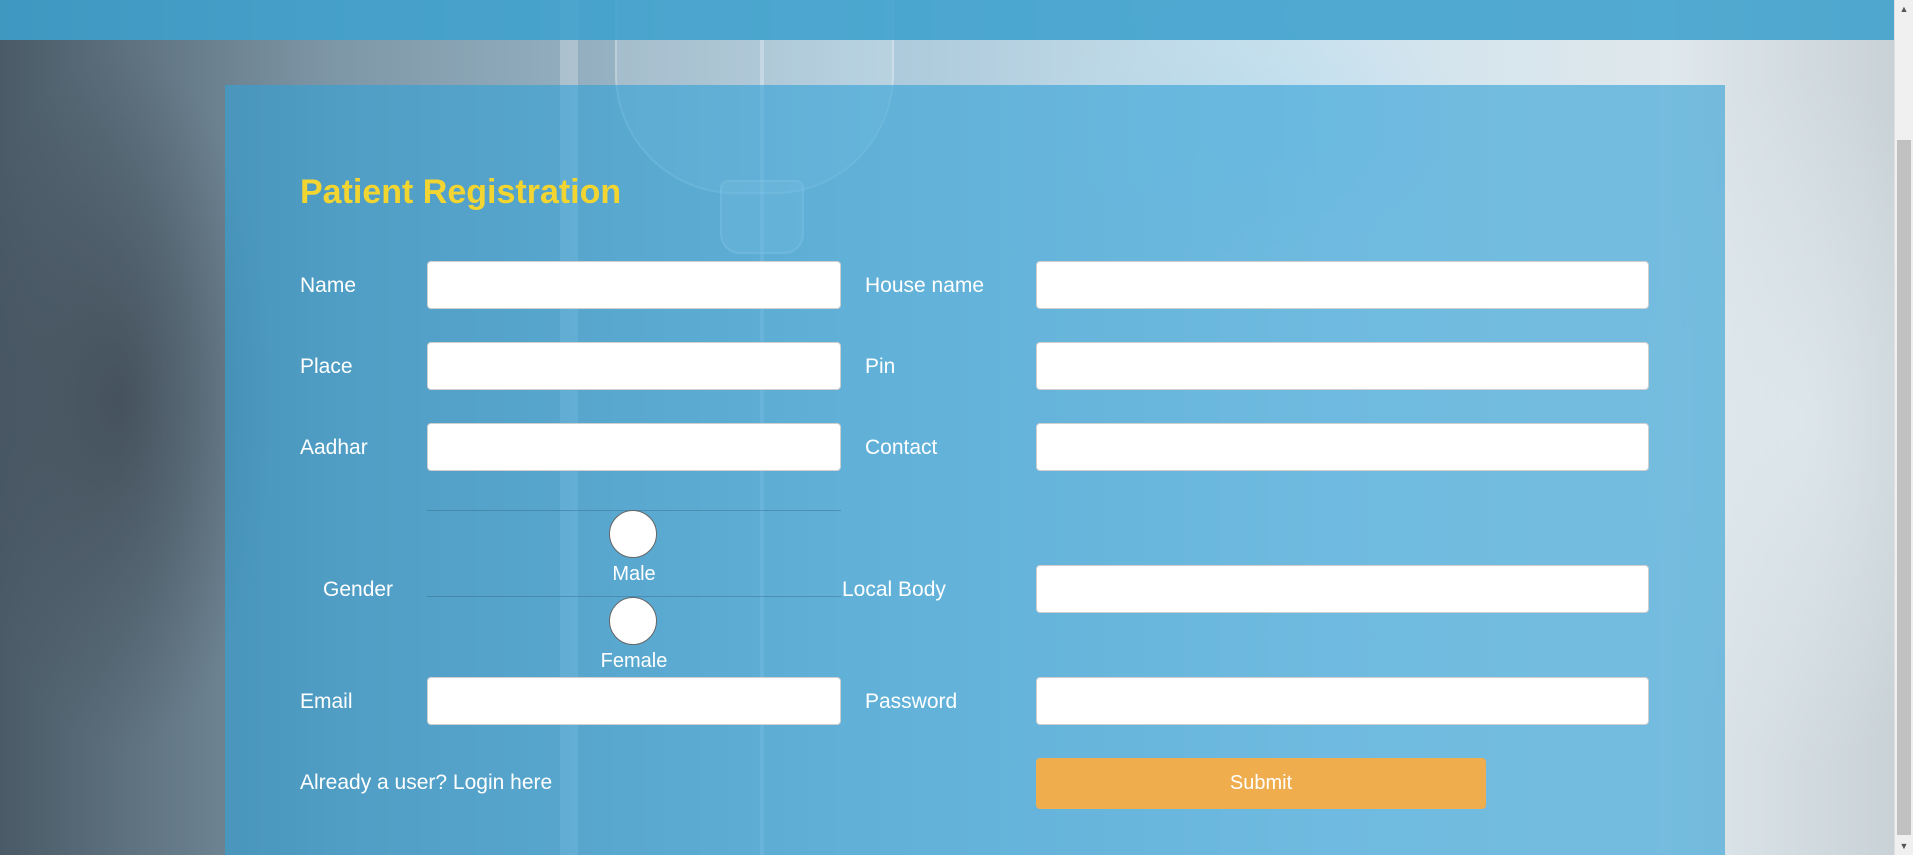 The width and height of the screenshot is (1913, 855). I want to click on login-link: Already a user? Login here, so click(426, 783).